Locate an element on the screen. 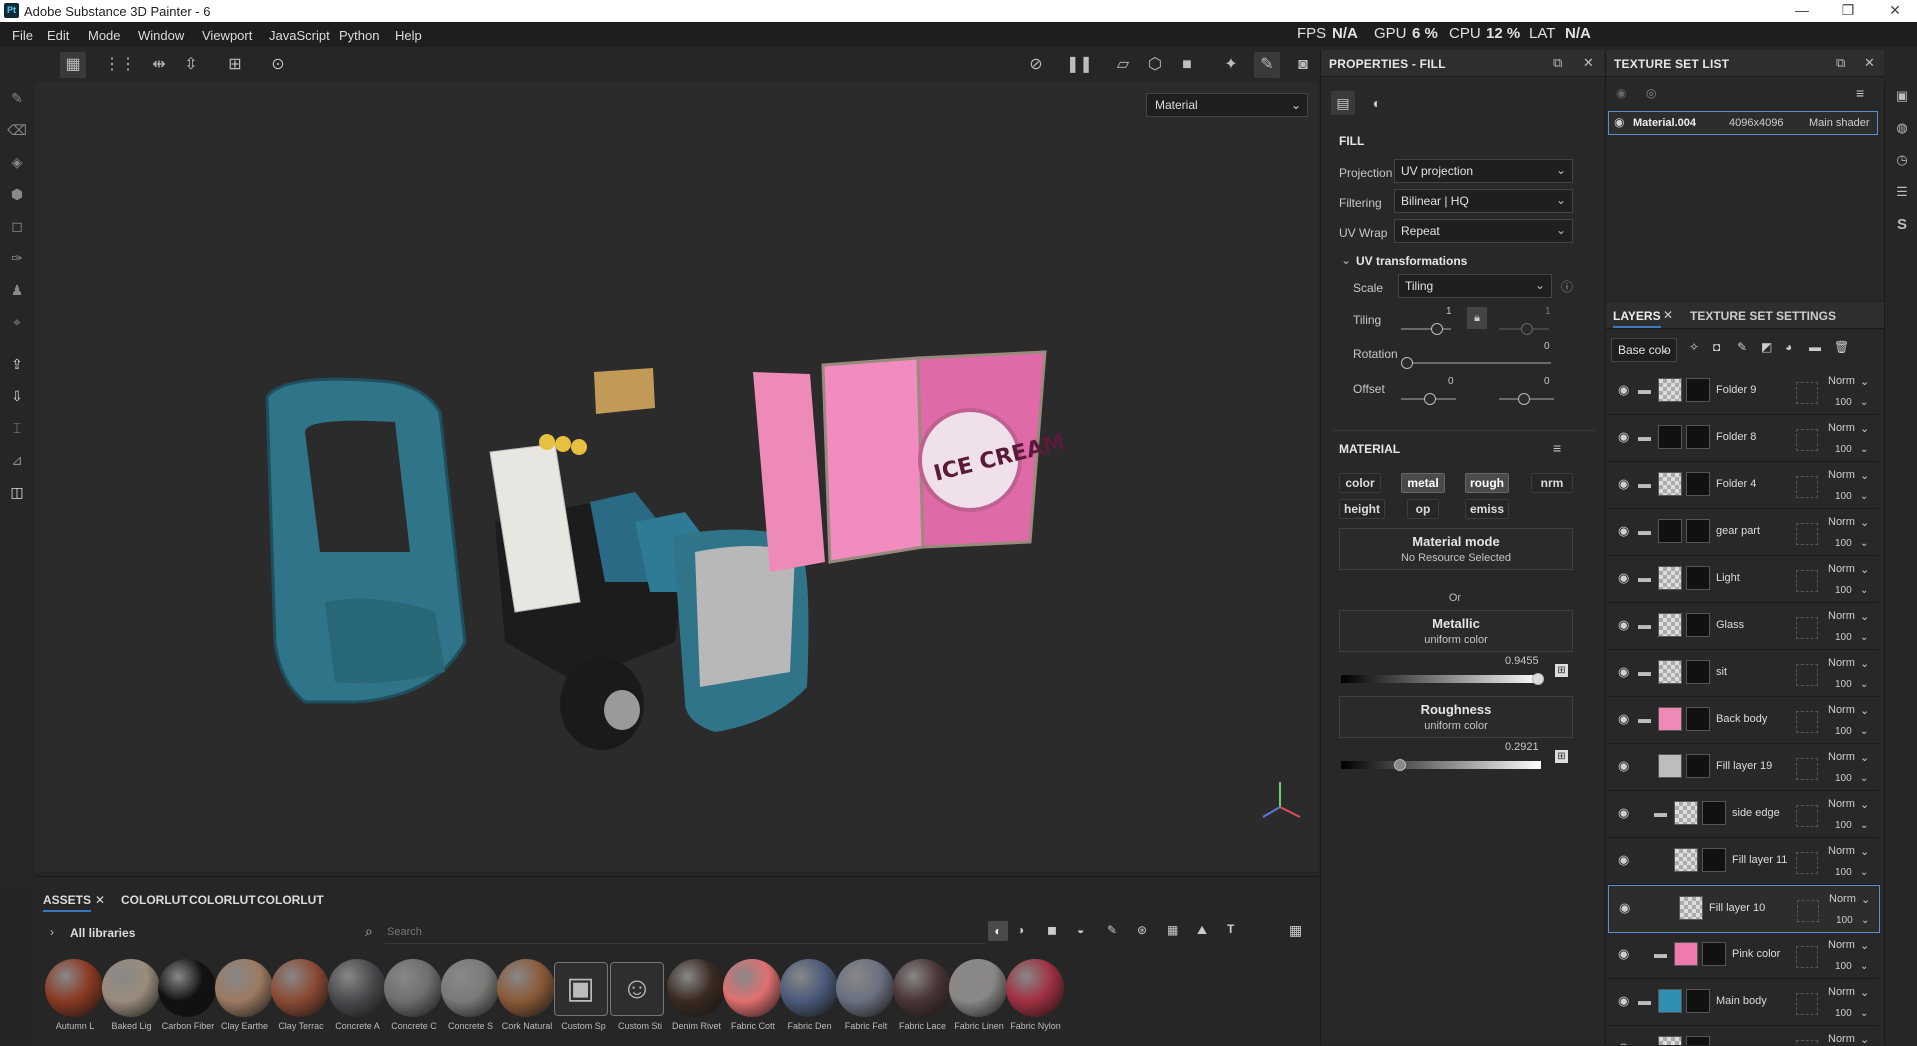 This screenshot has width=1917, height=1046. history-icon: ⊙ is located at coordinates (278, 65).